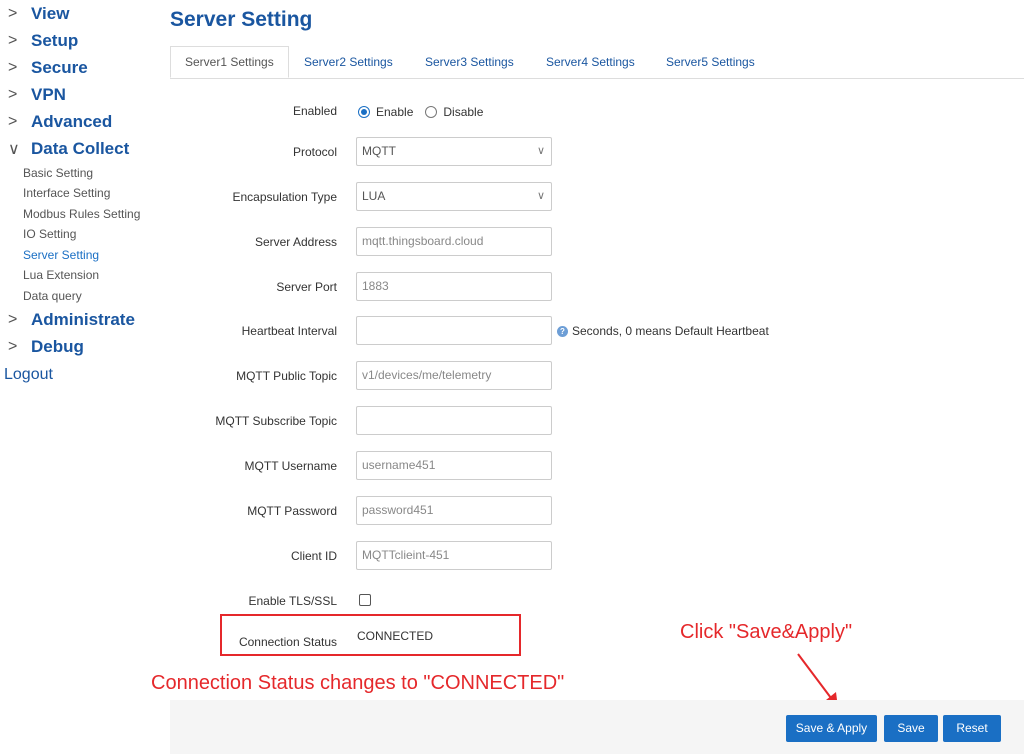  What do you see at coordinates (38, 14) in the screenshot?
I see `nav-view: > View` at bounding box center [38, 14].